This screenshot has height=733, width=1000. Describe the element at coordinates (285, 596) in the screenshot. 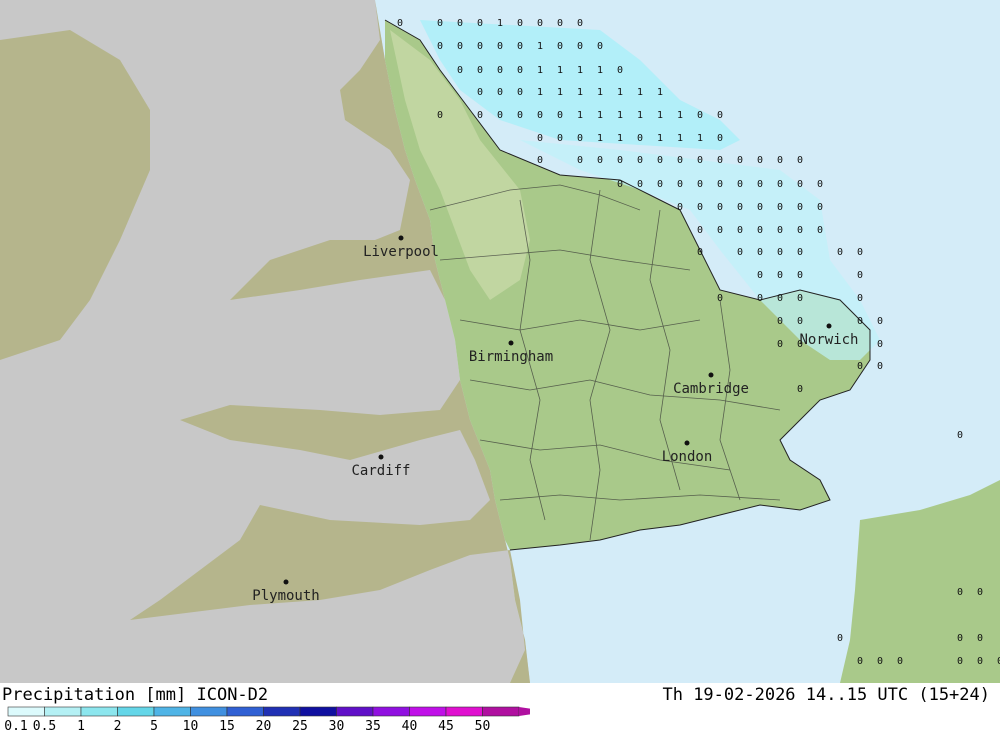

I see `city-label: Plymouth` at that location.